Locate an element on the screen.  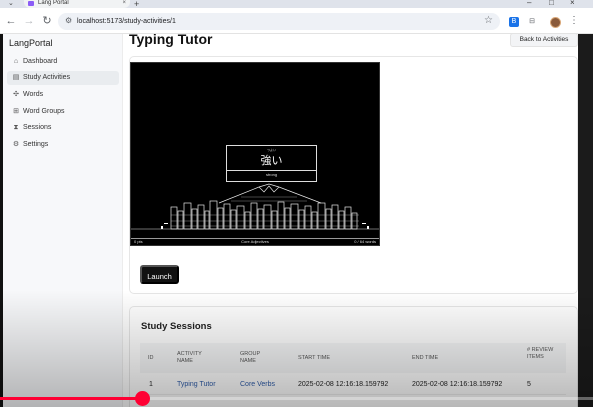
sidebar-item-label: Study Activities is located at coordinates (47, 77).